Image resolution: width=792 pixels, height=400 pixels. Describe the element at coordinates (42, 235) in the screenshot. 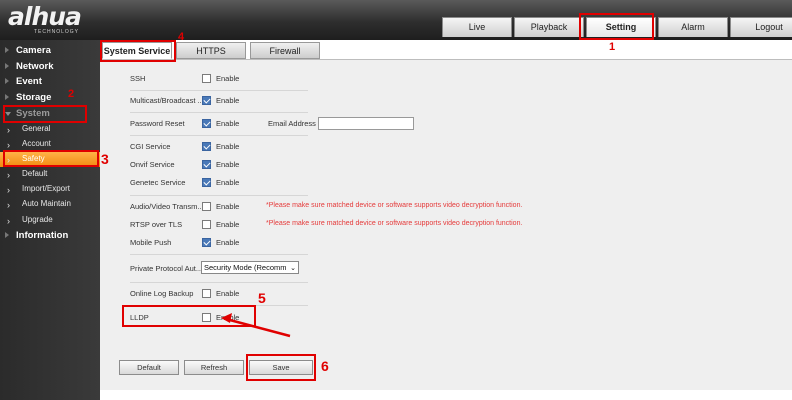

I see `sidebar-item-label: Information` at that location.